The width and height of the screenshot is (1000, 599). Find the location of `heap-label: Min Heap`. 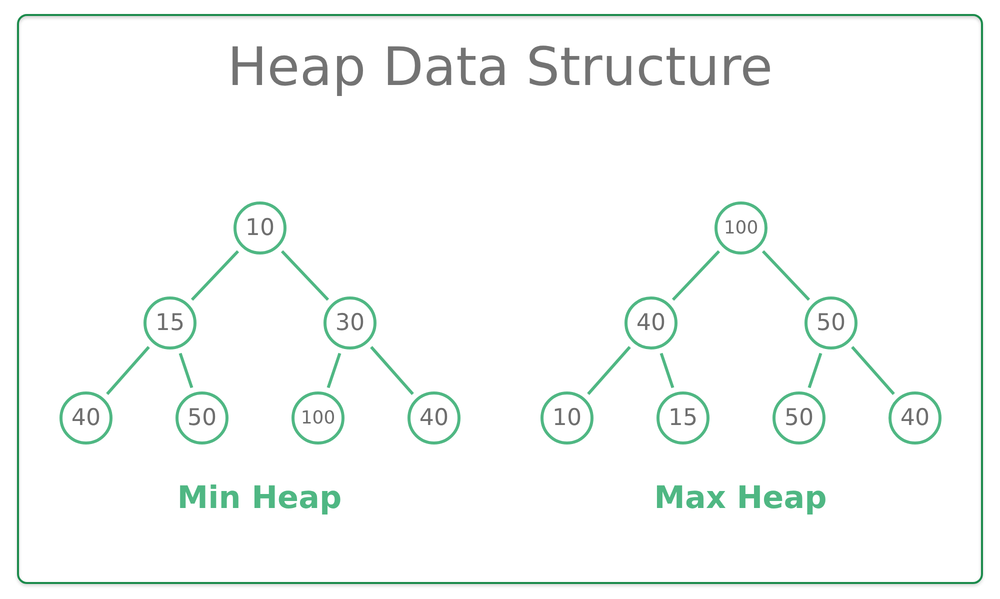

heap-label: Min Heap is located at coordinates (259, 498).